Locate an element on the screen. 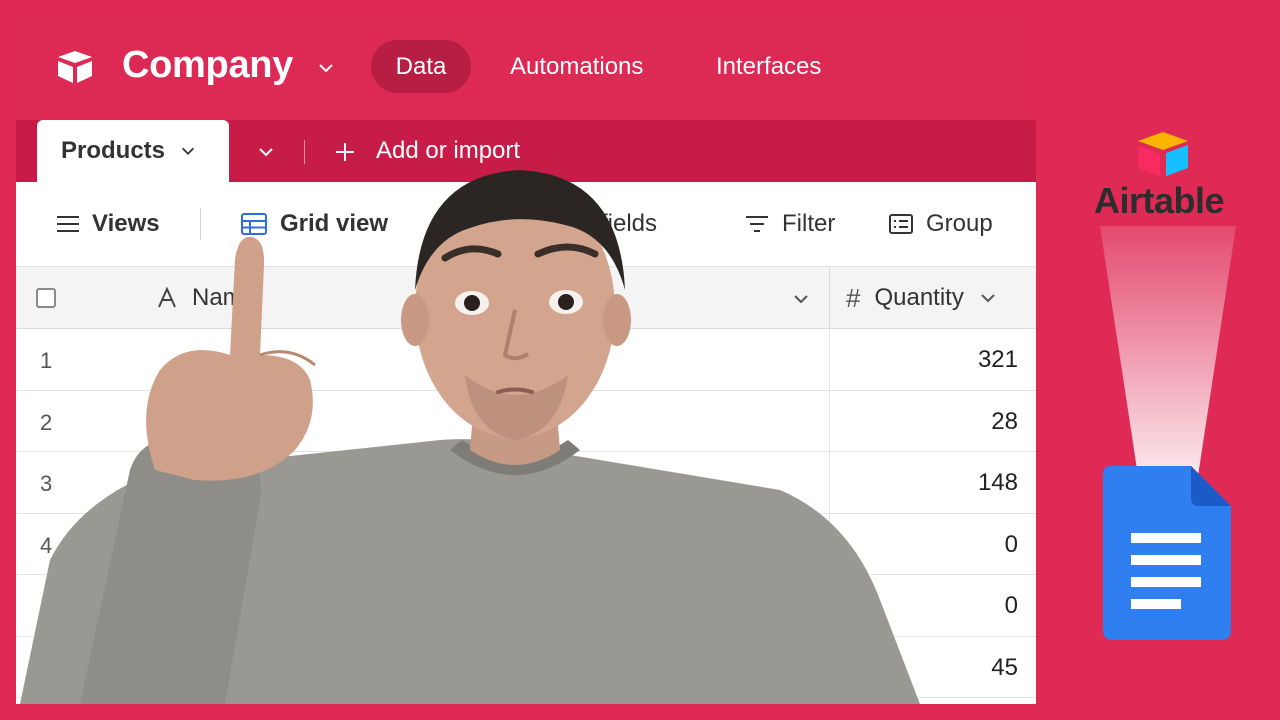 Image resolution: width=1280 pixels, height=720 pixels. top-navigation-bar: Company Data Automations Interfaces is located at coordinates (526, 68).